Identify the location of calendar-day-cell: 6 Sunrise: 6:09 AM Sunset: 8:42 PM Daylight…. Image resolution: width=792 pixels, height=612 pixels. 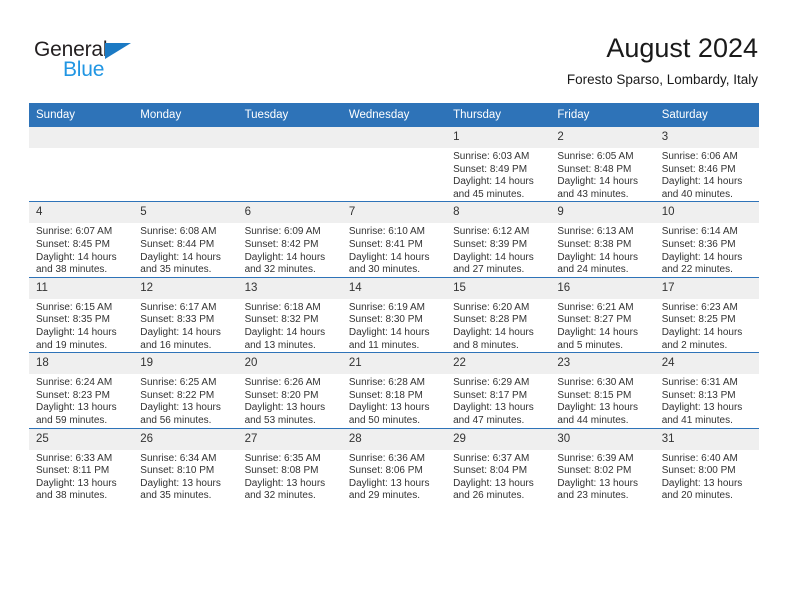
(289, 239).